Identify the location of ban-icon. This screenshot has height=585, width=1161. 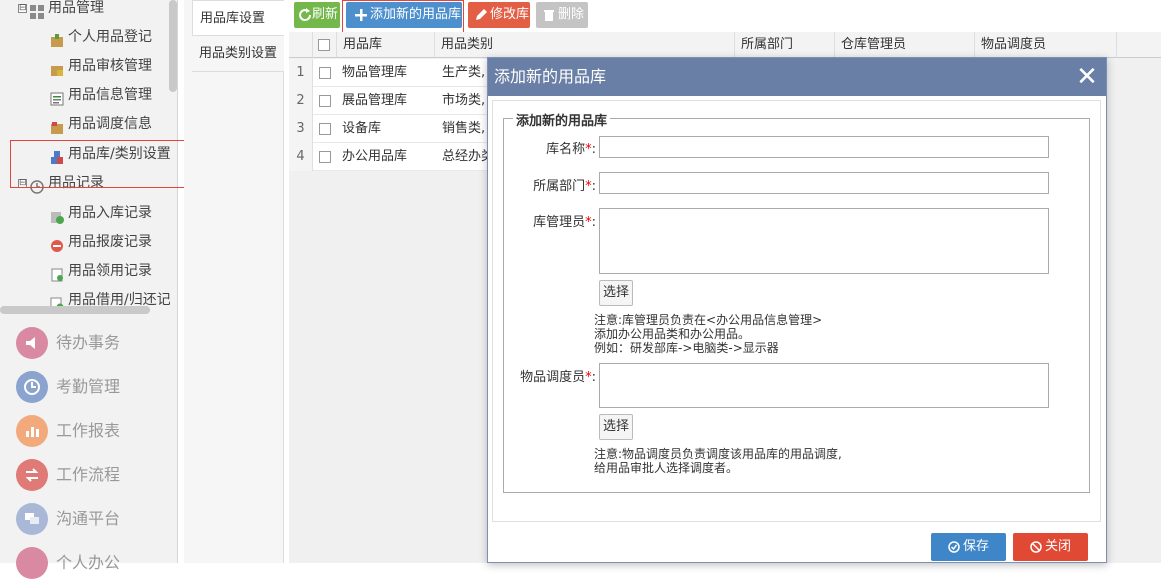
(1036, 546).